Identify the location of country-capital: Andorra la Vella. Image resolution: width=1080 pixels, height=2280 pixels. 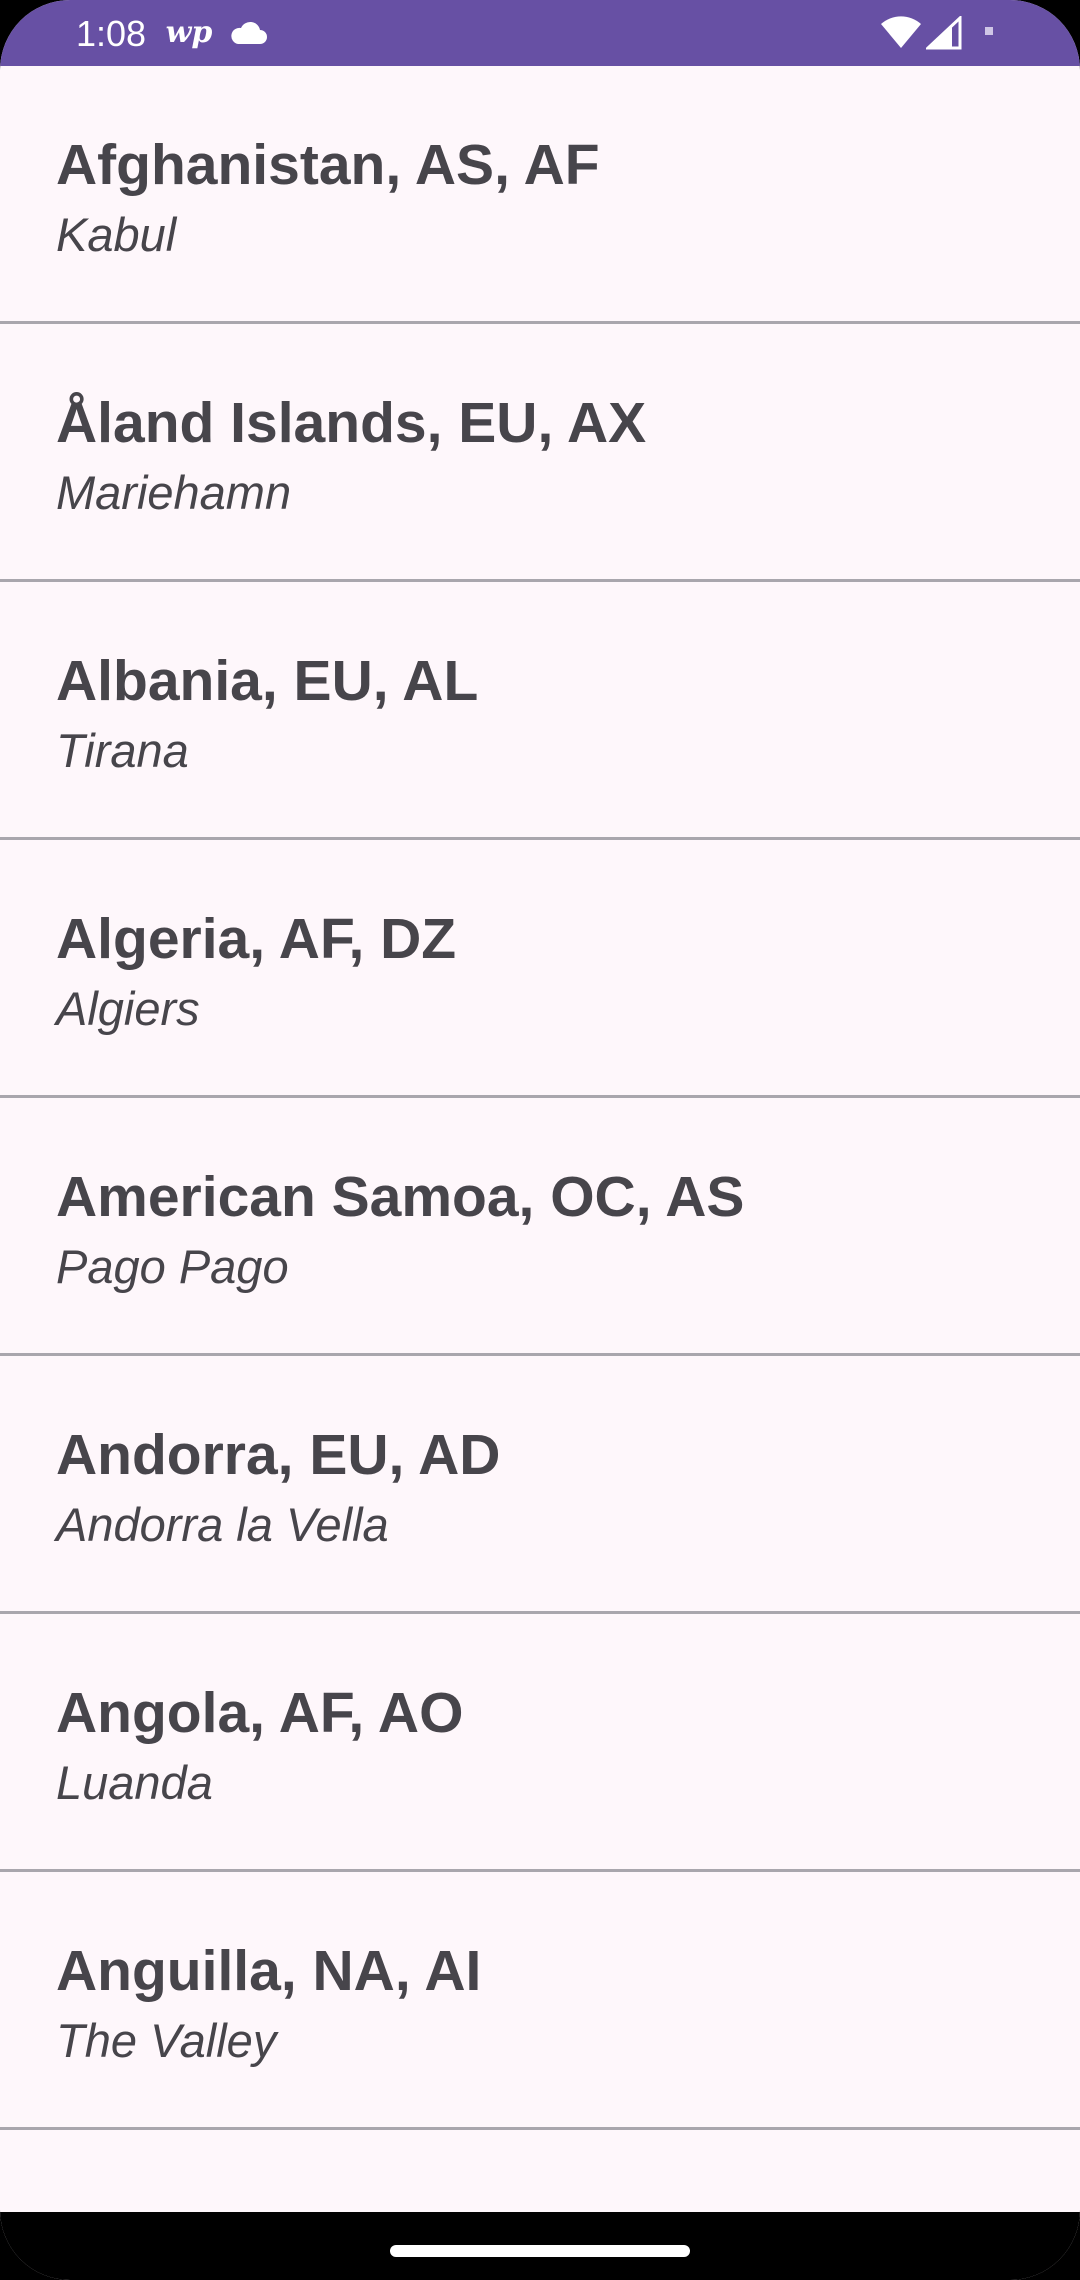
(222, 1524).